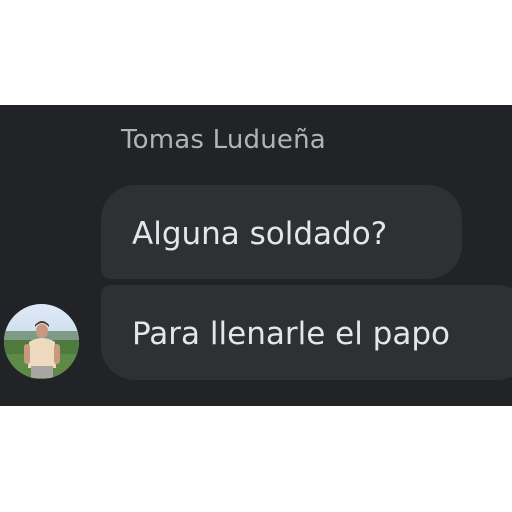 Image resolution: width=512 pixels, height=512 pixels. What do you see at coordinates (291, 334) in the screenshot?
I see `message-text: Para llenarle el papo` at bounding box center [291, 334].